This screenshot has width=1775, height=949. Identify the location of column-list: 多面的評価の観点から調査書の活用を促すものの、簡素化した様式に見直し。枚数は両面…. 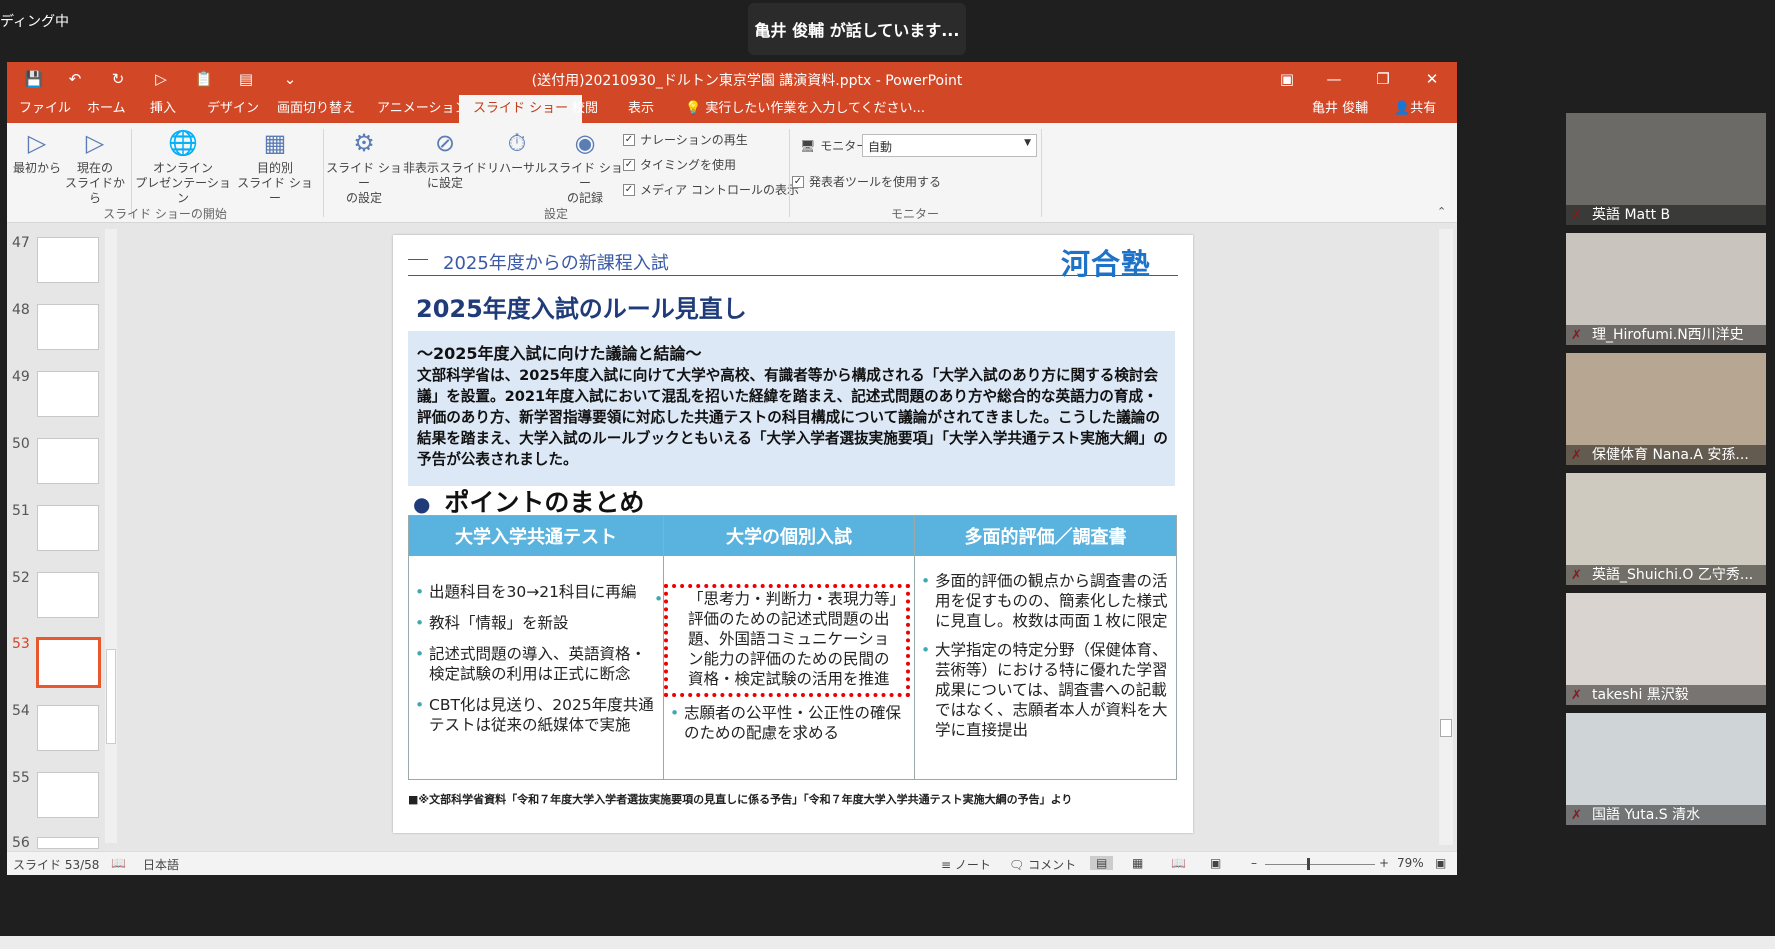
(1045, 655).